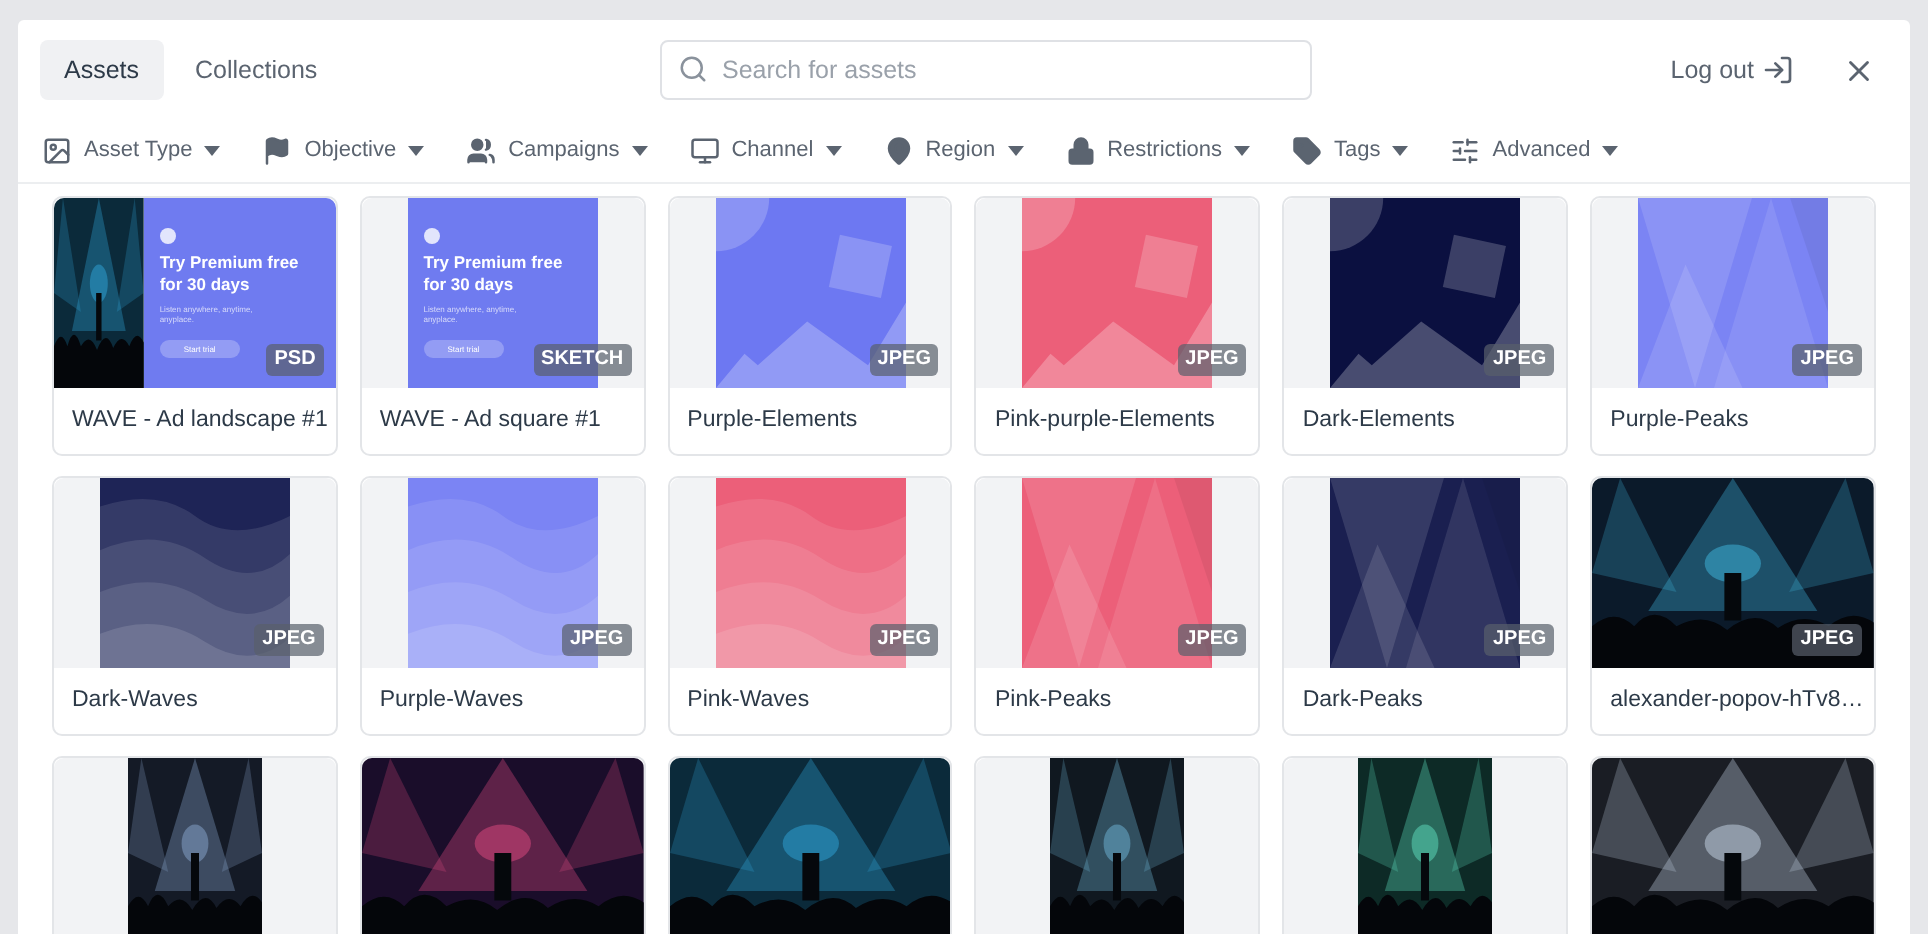  What do you see at coordinates (195, 606) in the screenshot?
I see `asset-card: JPEG Dark-Waves` at bounding box center [195, 606].